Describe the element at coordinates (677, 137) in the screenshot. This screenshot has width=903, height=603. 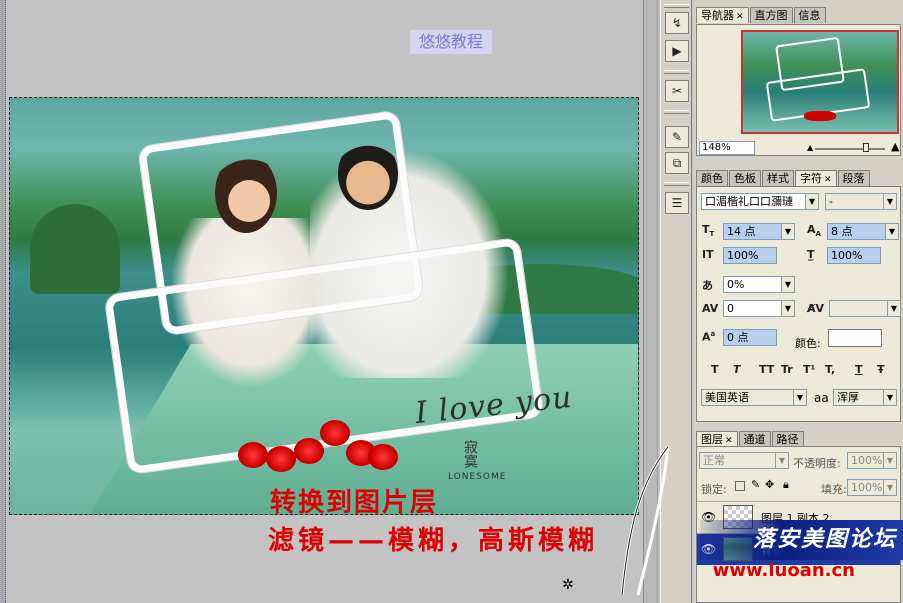
I see `brushes-icon: ✎` at that location.